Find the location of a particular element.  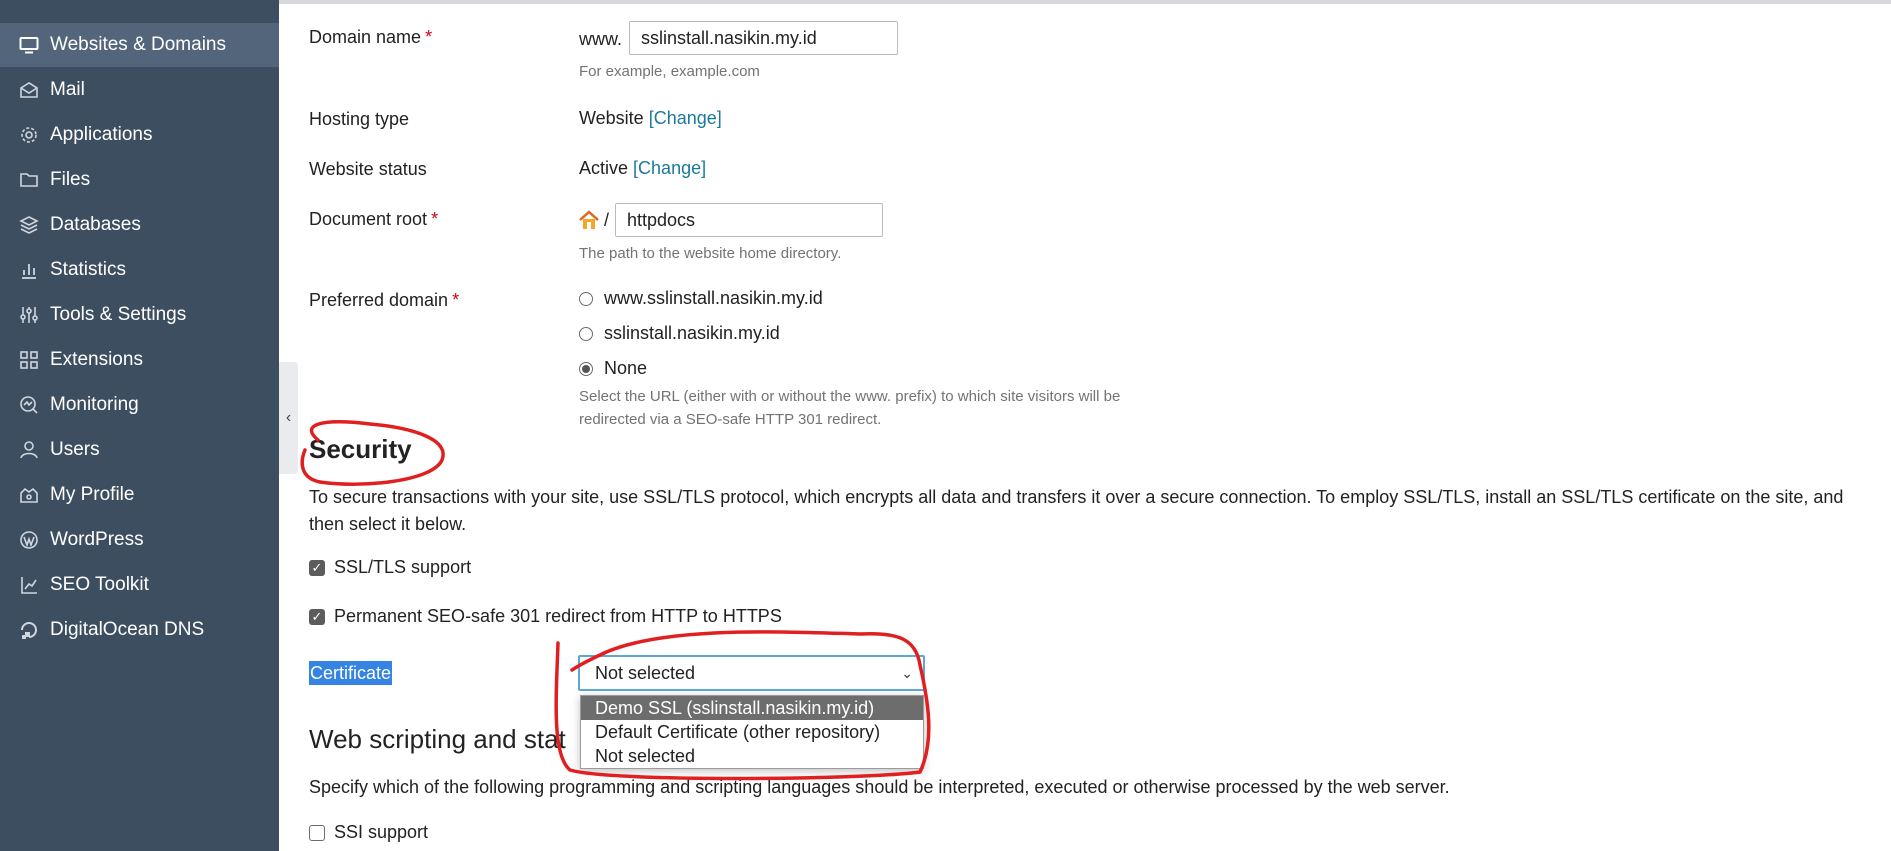

sidebar-item-seo-toolkit: SEO Toolkit is located at coordinates (139, 585).